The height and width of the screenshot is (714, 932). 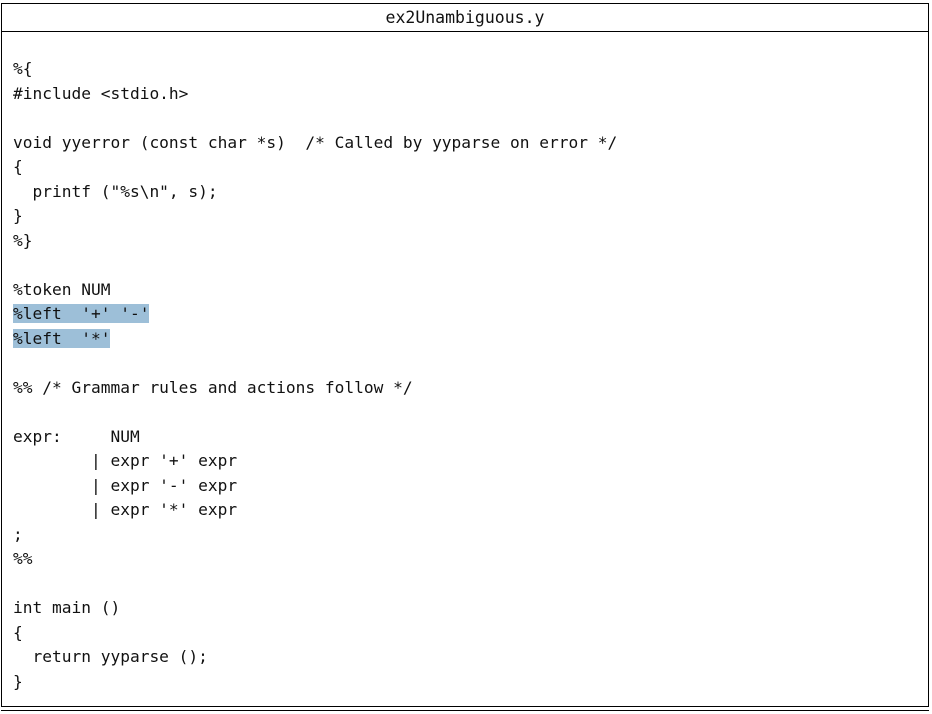 What do you see at coordinates (101, 93) in the screenshot?
I see `code-line-text: #include <stdio.h>` at bounding box center [101, 93].